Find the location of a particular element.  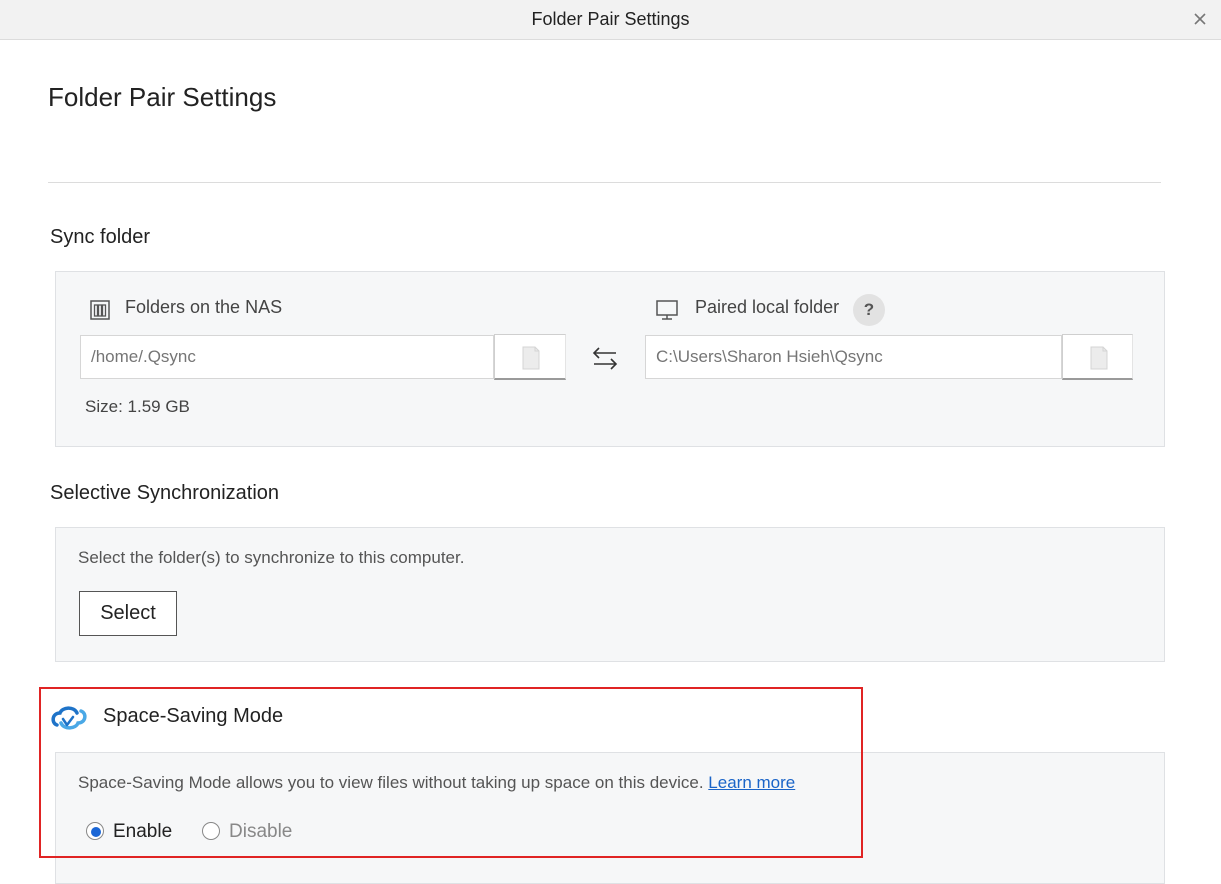

selective-sync-title: Selective Synchronization is located at coordinates (165, 493).